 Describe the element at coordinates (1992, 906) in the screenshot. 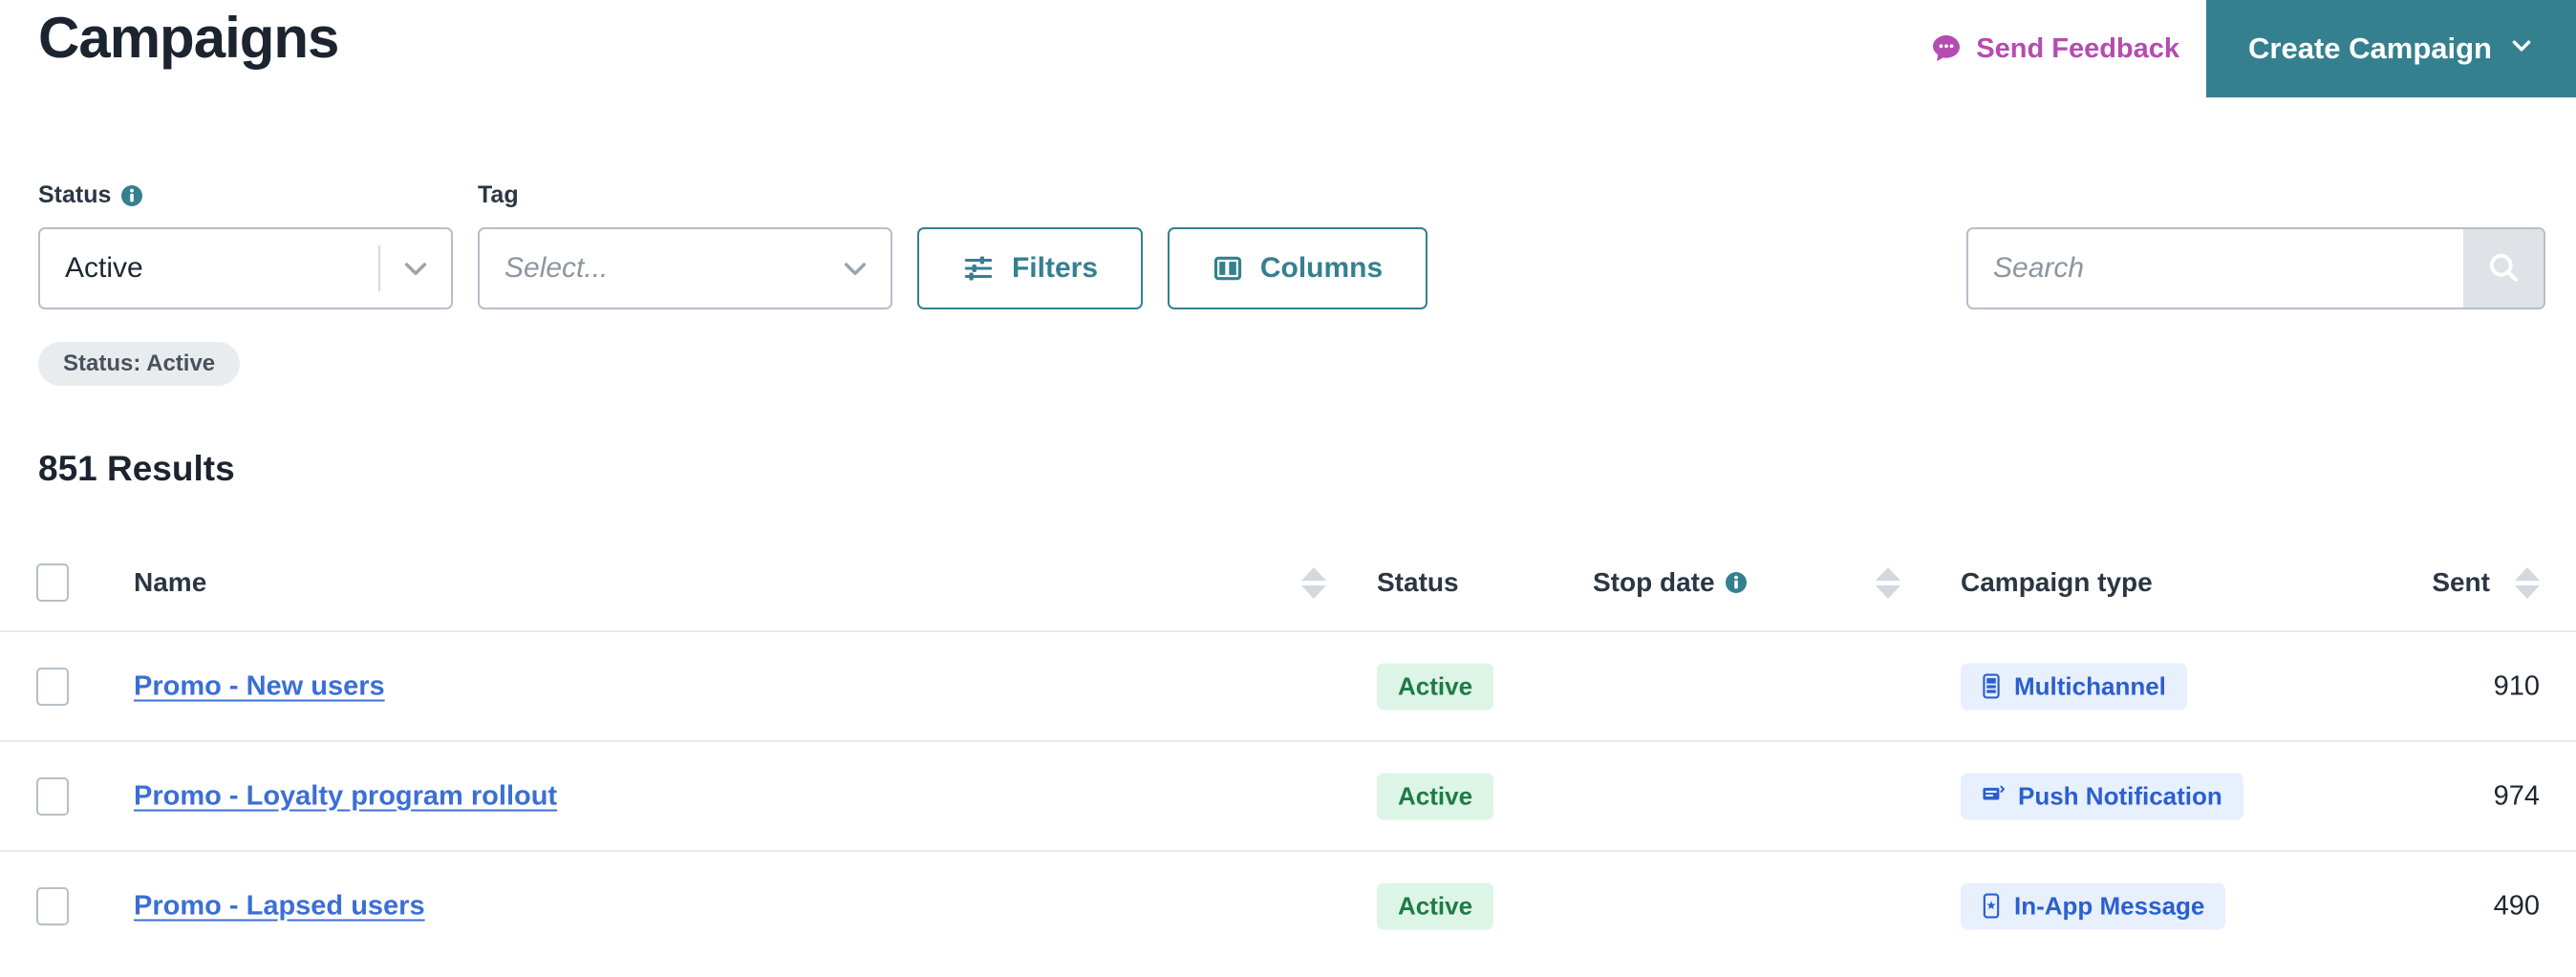

I see `in-app-message-icon` at that location.